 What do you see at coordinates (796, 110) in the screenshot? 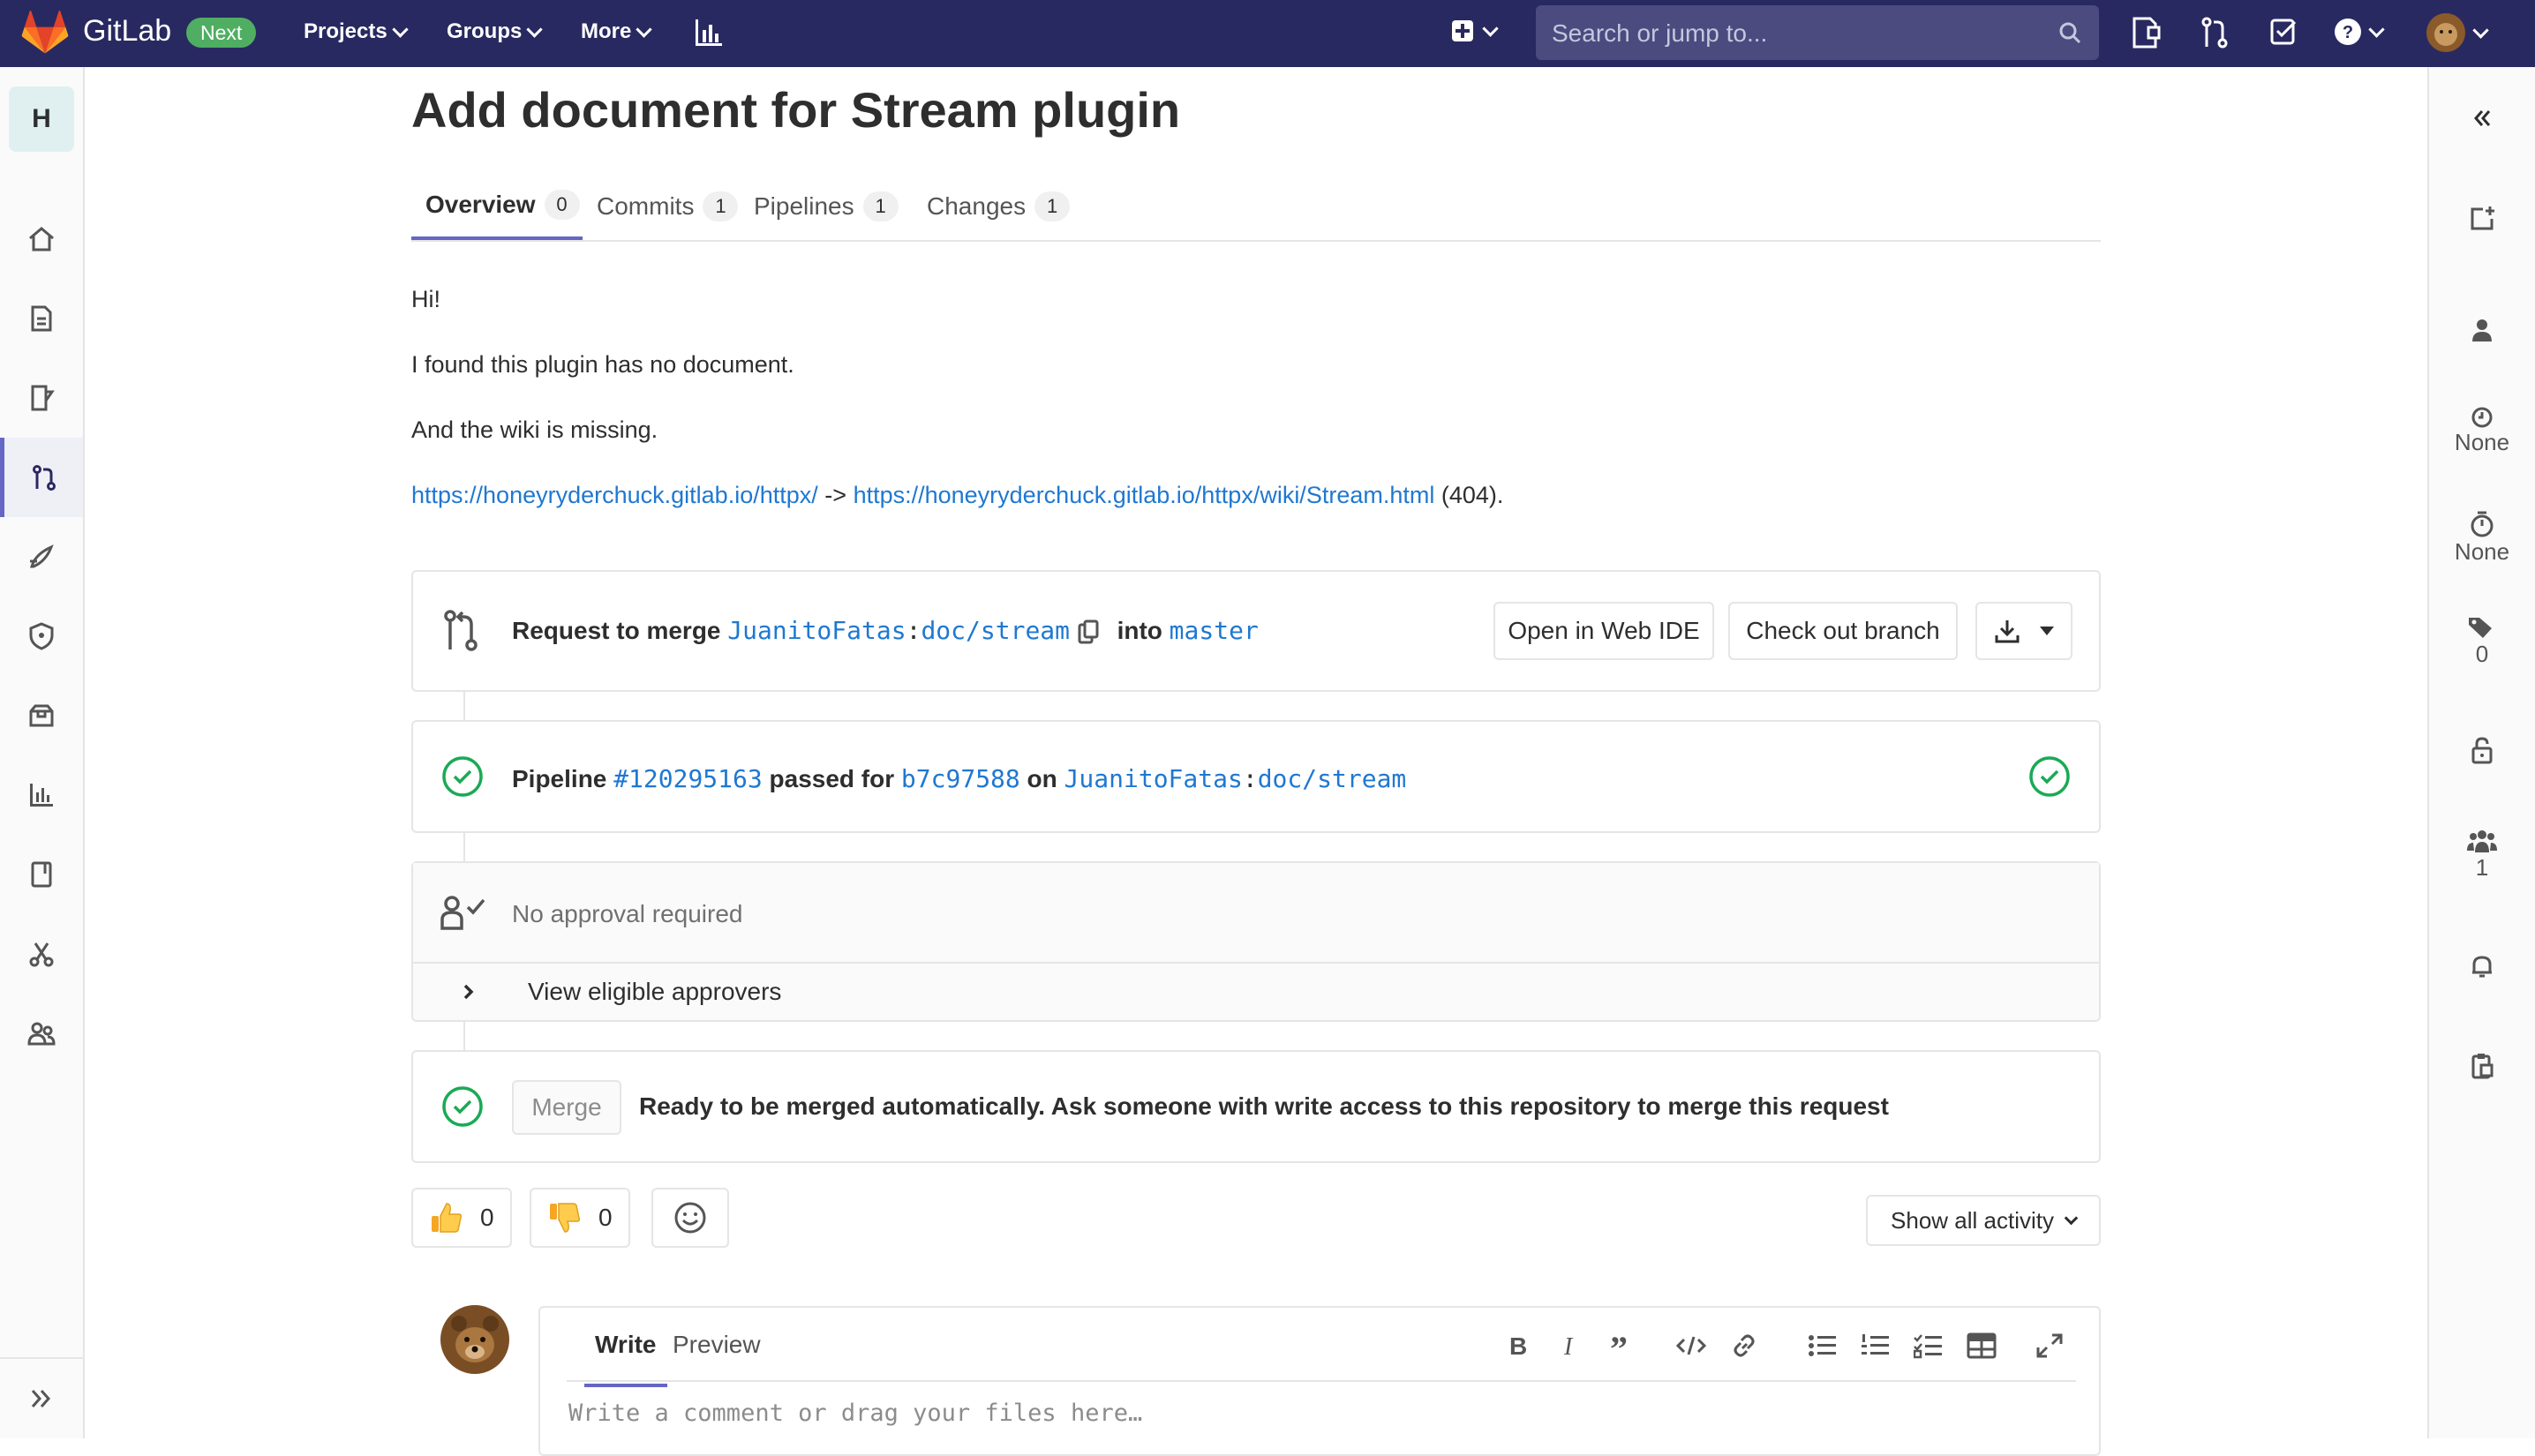
I see `page-title: Add document for Stream plugin` at bounding box center [796, 110].